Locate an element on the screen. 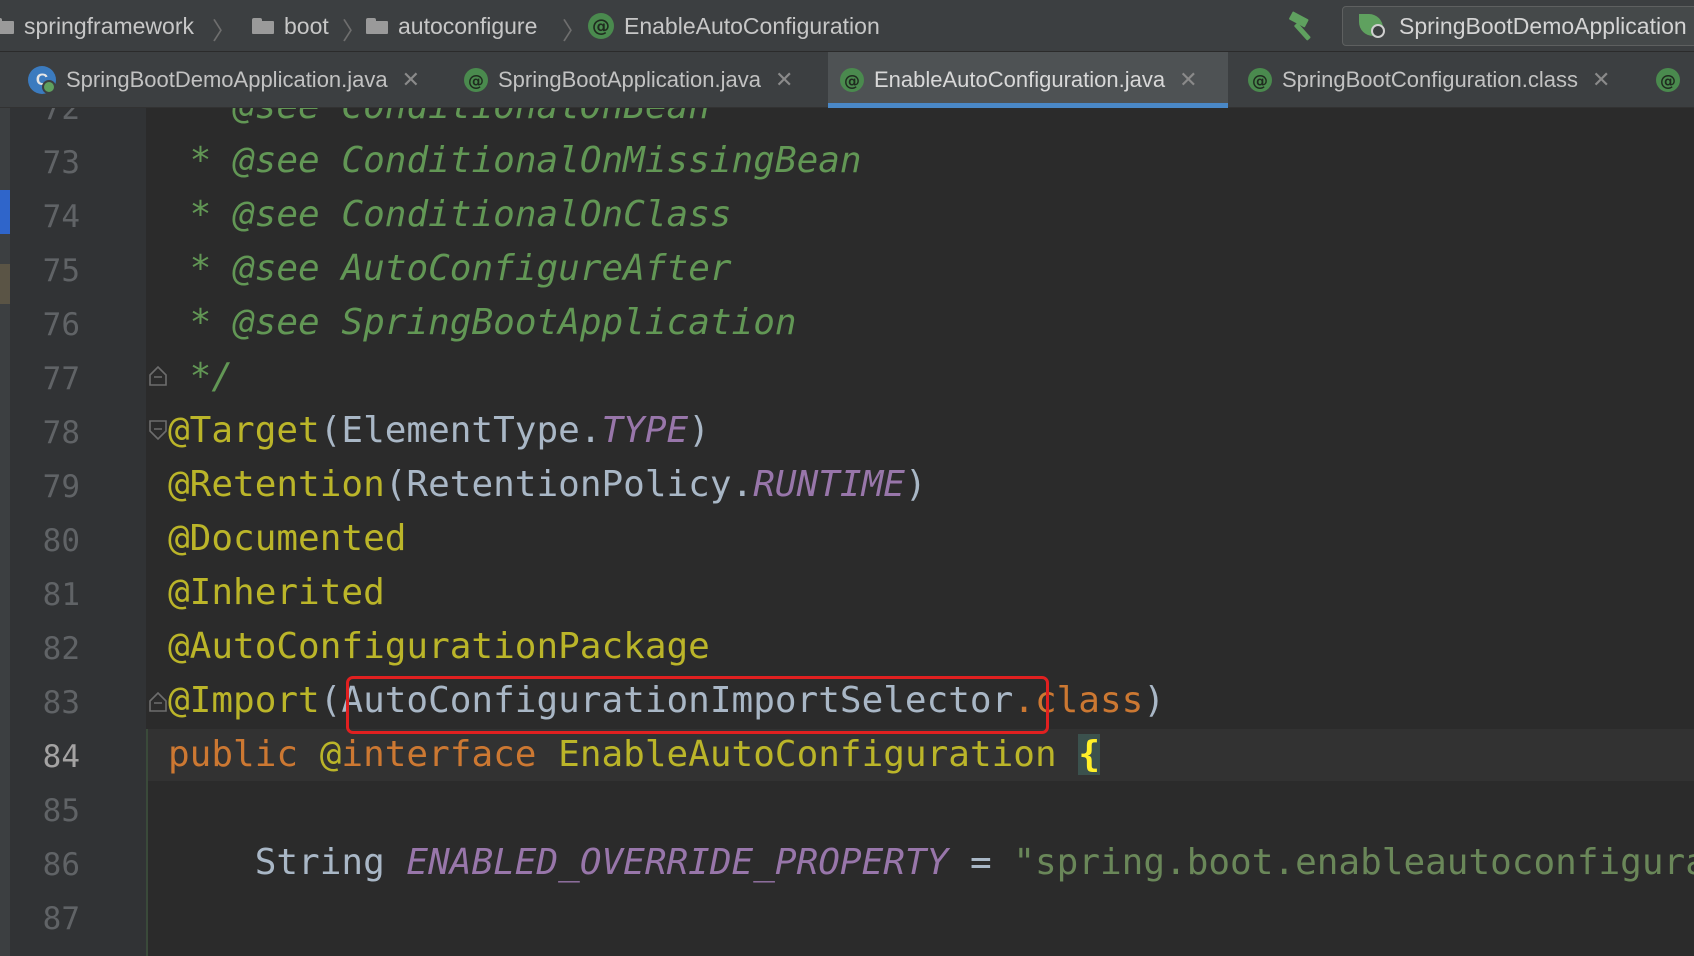 This screenshot has height=956, width=1694. code-token: SpringBootApplication is located at coordinates (569, 322).